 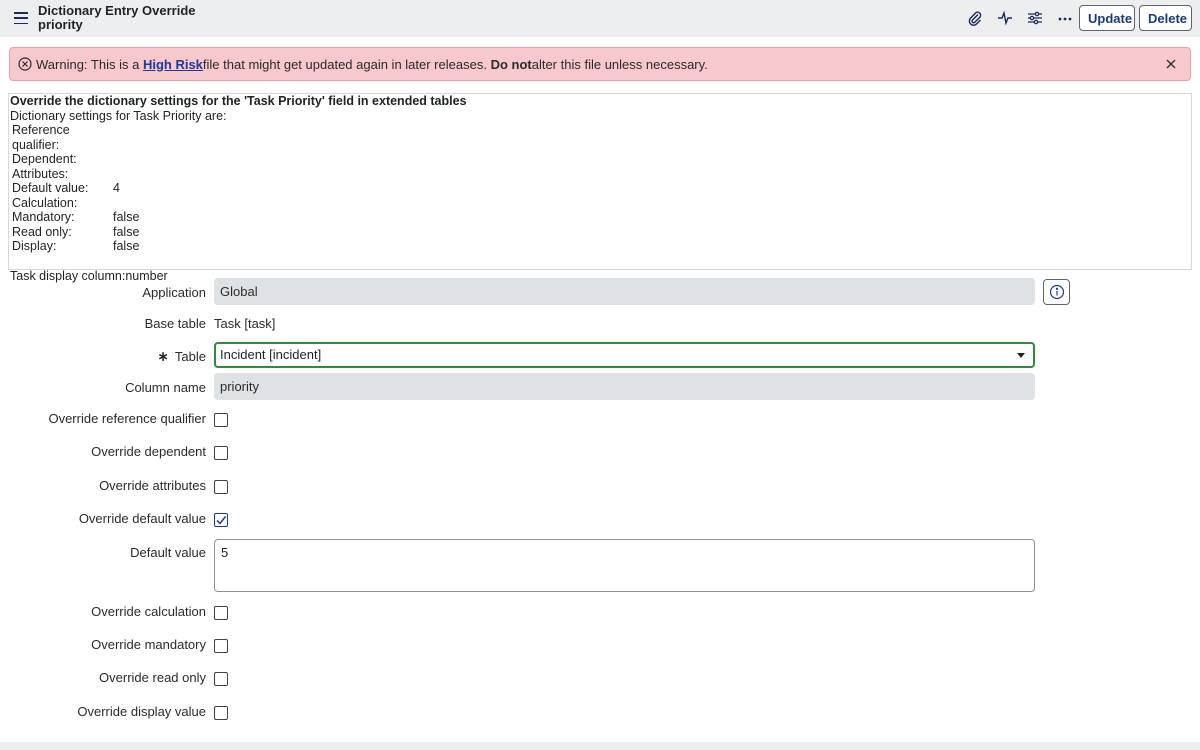 I want to click on setting-key: Read only:, so click(x=42, y=231).